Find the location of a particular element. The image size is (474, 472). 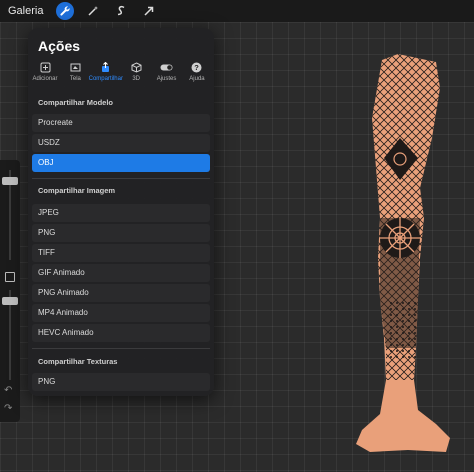

gallery-button: Galeria is located at coordinates (25, 11).